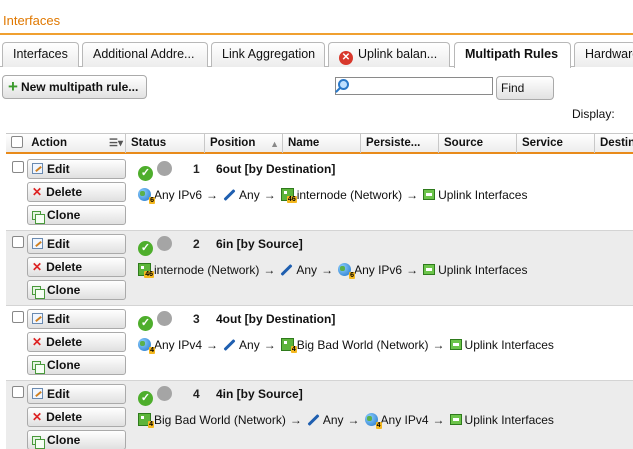 This screenshot has width=633, height=449. What do you see at coordinates (512, 55) in the screenshot?
I see `tab-multipath-rules: Multipath Rules` at bounding box center [512, 55].